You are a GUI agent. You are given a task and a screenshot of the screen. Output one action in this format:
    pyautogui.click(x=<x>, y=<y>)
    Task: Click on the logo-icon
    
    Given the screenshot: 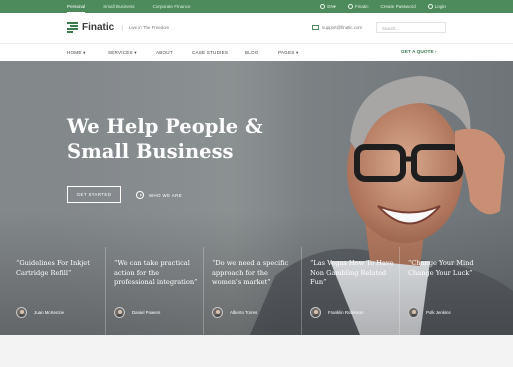 What is the action you would take?
    pyautogui.click(x=72, y=27)
    